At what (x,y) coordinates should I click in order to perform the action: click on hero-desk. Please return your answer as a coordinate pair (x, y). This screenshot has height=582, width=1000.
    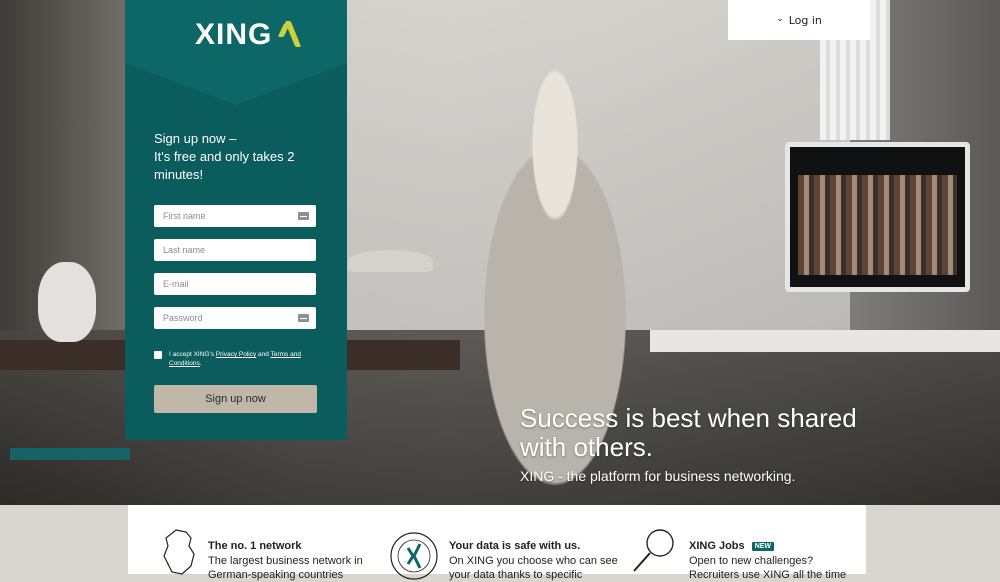
    Looking at the image, I should click on (825, 341).